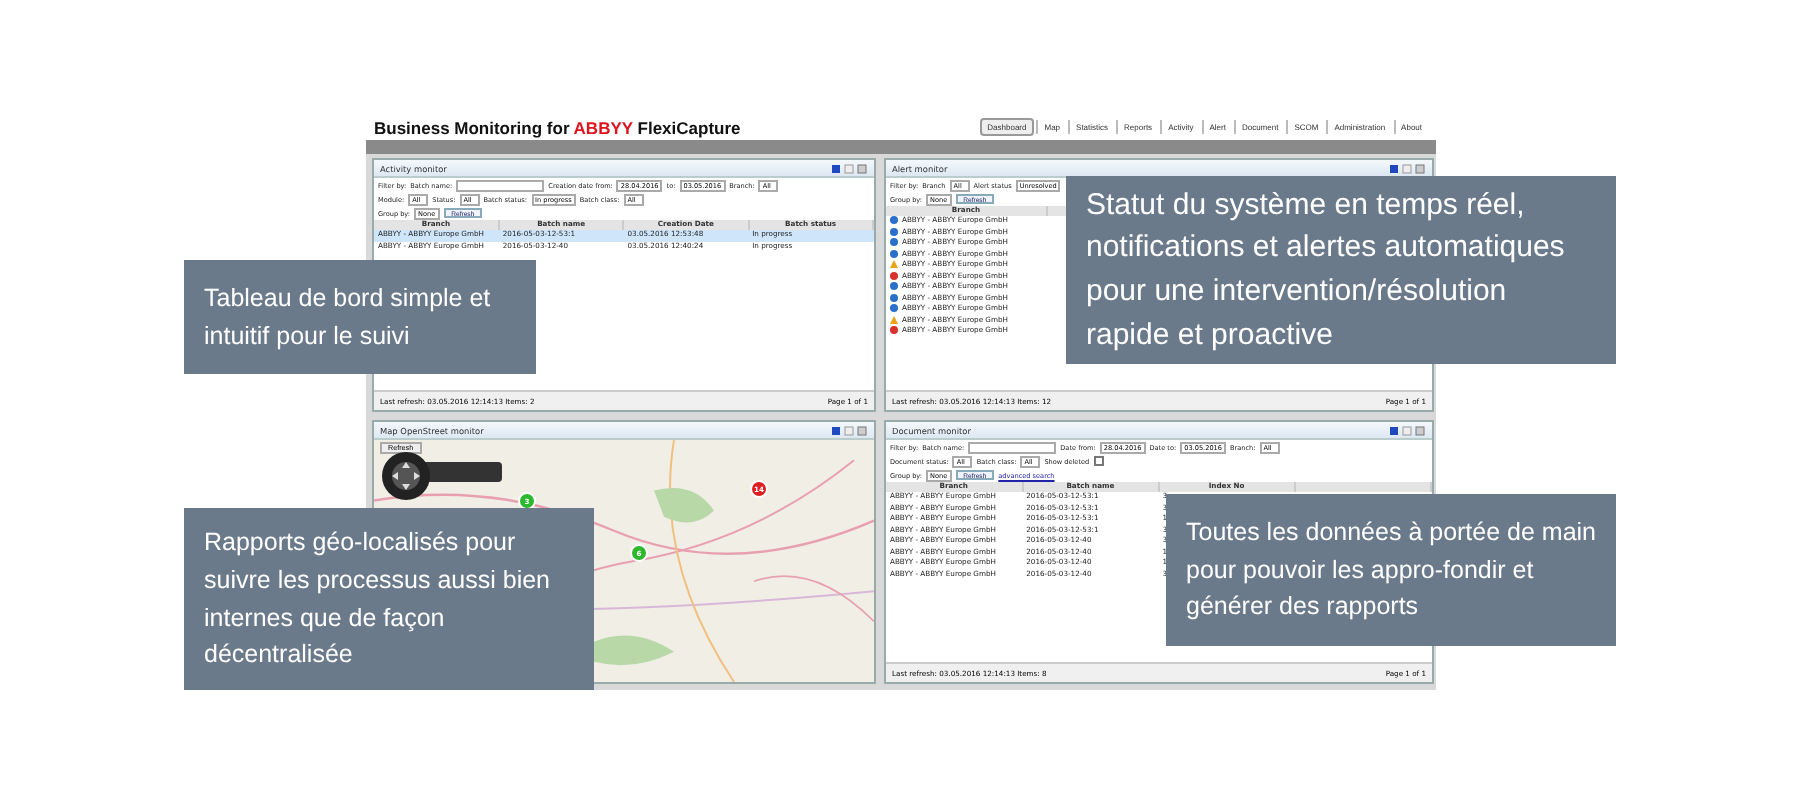 The image size is (1800, 800). What do you see at coordinates (360, 317) in the screenshot?
I see `callout-text: Tableau de bord simple et intuitif pour le suivi` at bounding box center [360, 317].